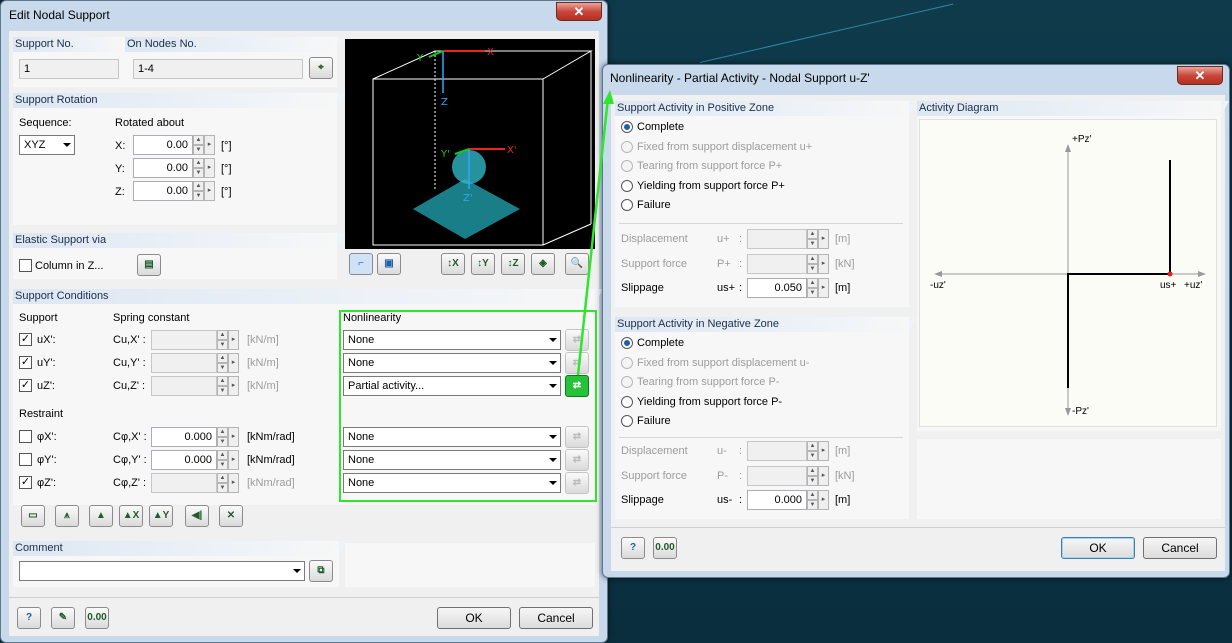 This screenshot has height=643, width=1232. What do you see at coordinates (483, 264) in the screenshot?
I see `view-y-icon: ↕Y` at bounding box center [483, 264].